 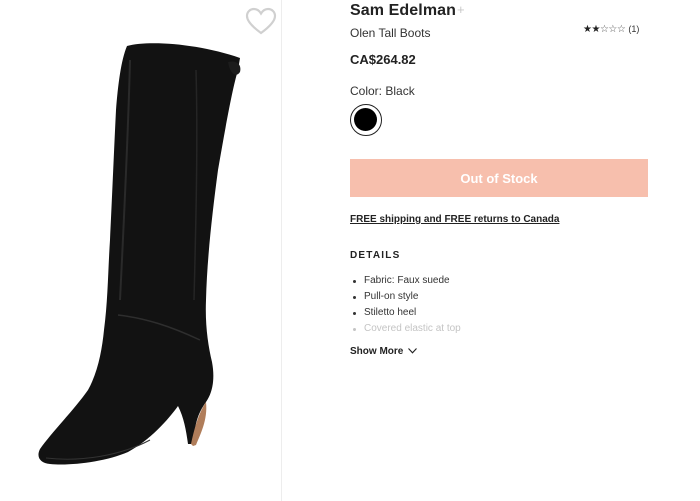 I want to click on star-rating: ★★☆☆☆ (1), so click(x=611, y=29).